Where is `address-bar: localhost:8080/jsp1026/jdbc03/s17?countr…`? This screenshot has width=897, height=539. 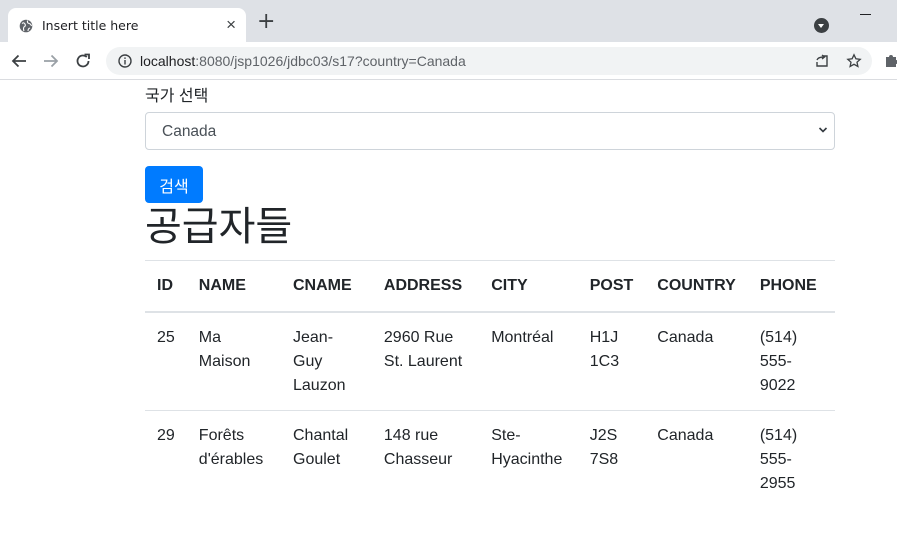 address-bar: localhost:8080/jsp1026/jdbc03/s17?countr… is located at coordinates (489, 61).